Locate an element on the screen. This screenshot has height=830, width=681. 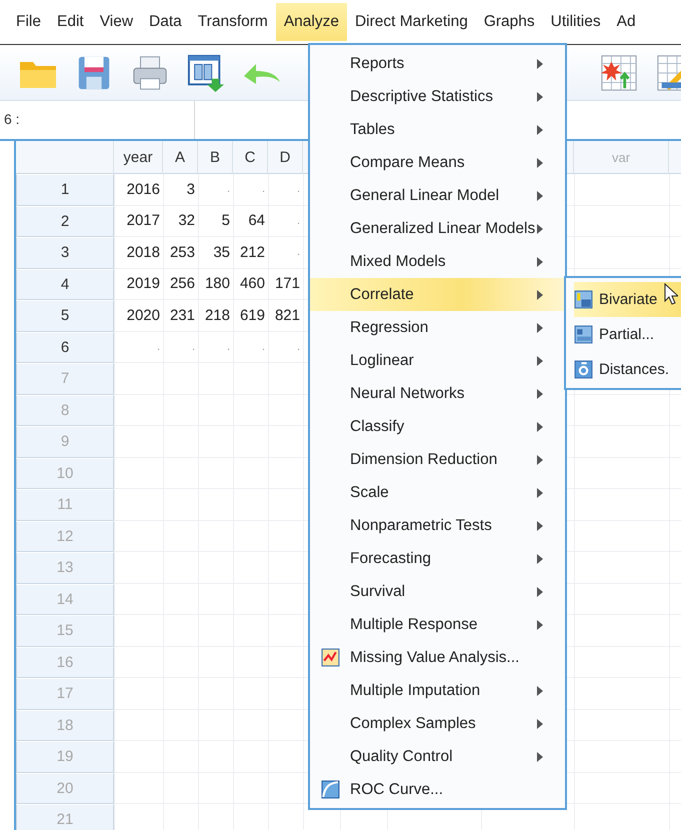
menu-item: Bivariate is located at coordinates (627, 299).